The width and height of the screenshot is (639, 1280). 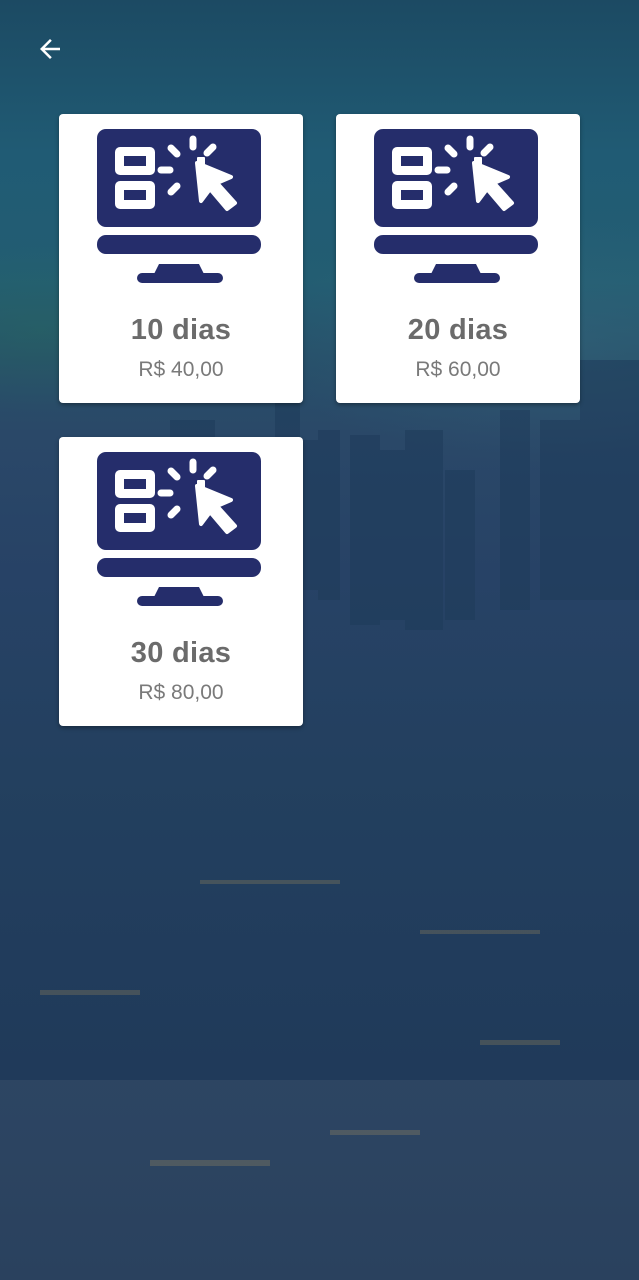 What do you see at coordinates (181, 369) in the screenshot?
I see `plan-price: R$ 40,00` at bounding box center [181, 369].